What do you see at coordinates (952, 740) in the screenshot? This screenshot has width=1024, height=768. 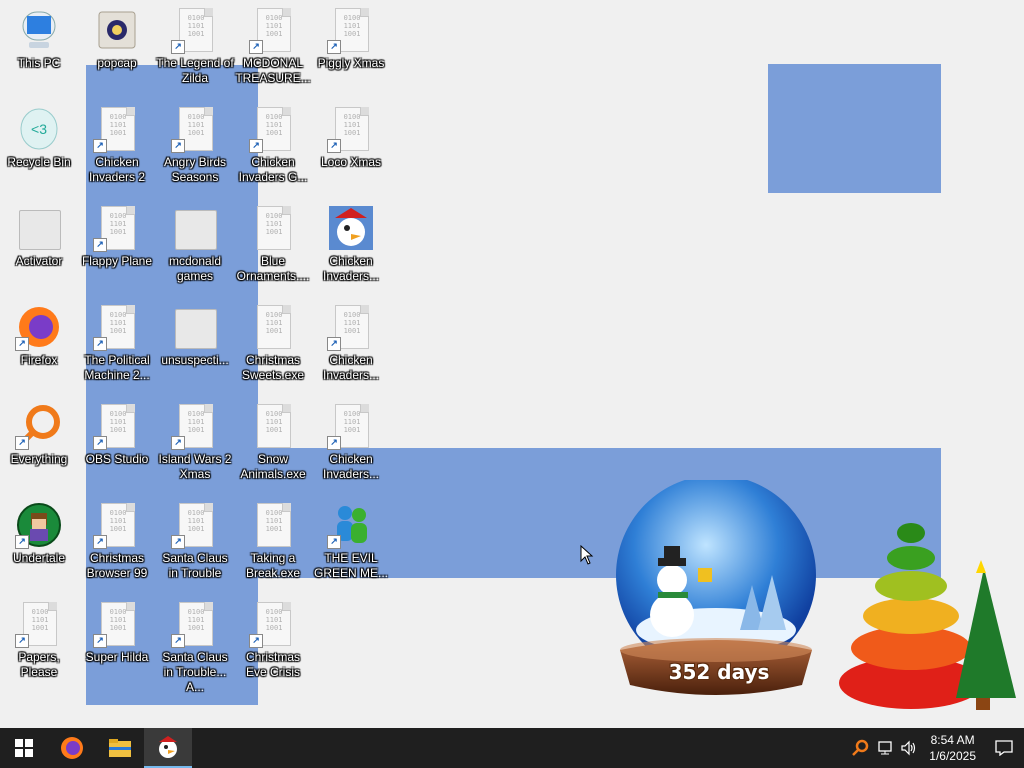 I see `clock-time: 8:54 AM` at bounding box center [952, 740].